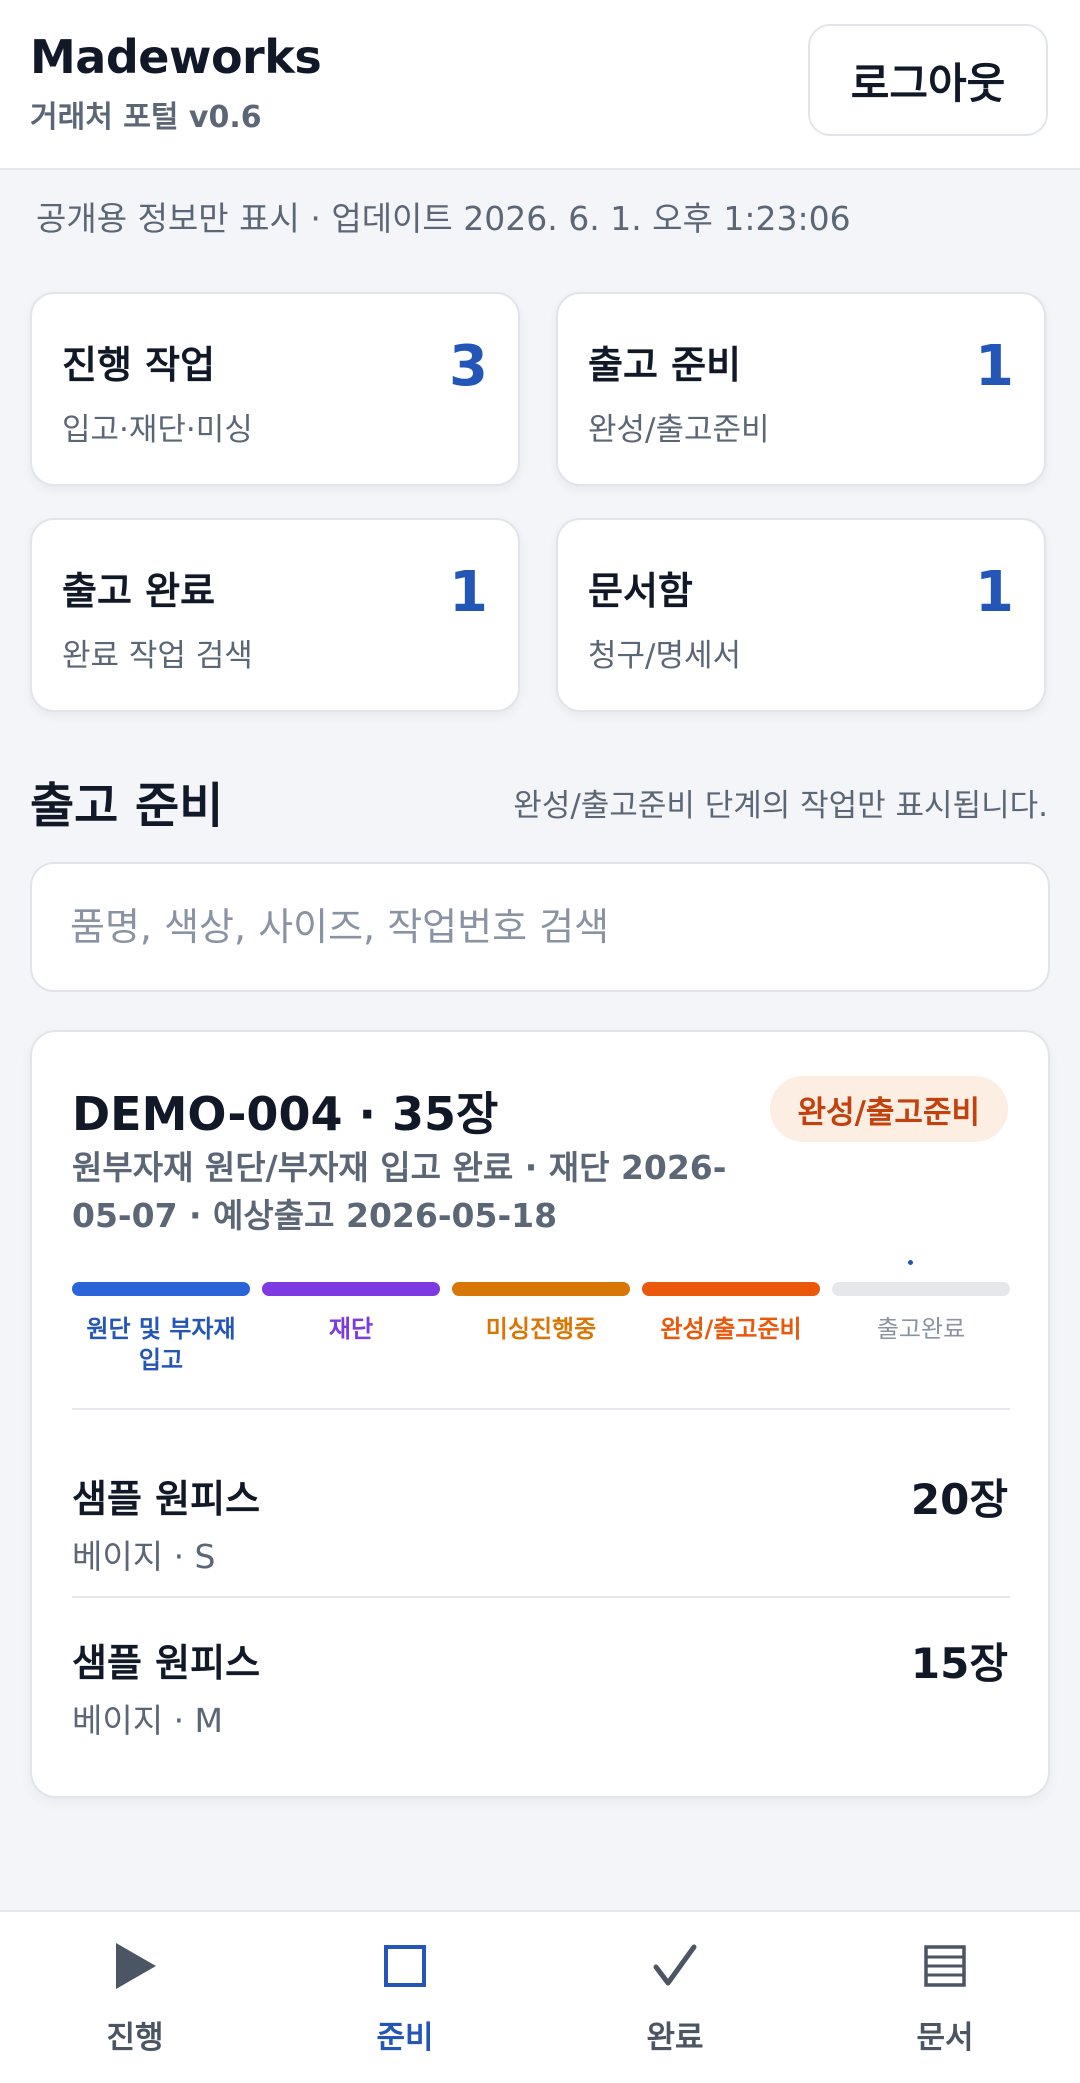 The image size is (1080, 2083). Describe the element at coordinates (928, 80) in the screenshot. I see `logout-button: 로그아웃` at that location.